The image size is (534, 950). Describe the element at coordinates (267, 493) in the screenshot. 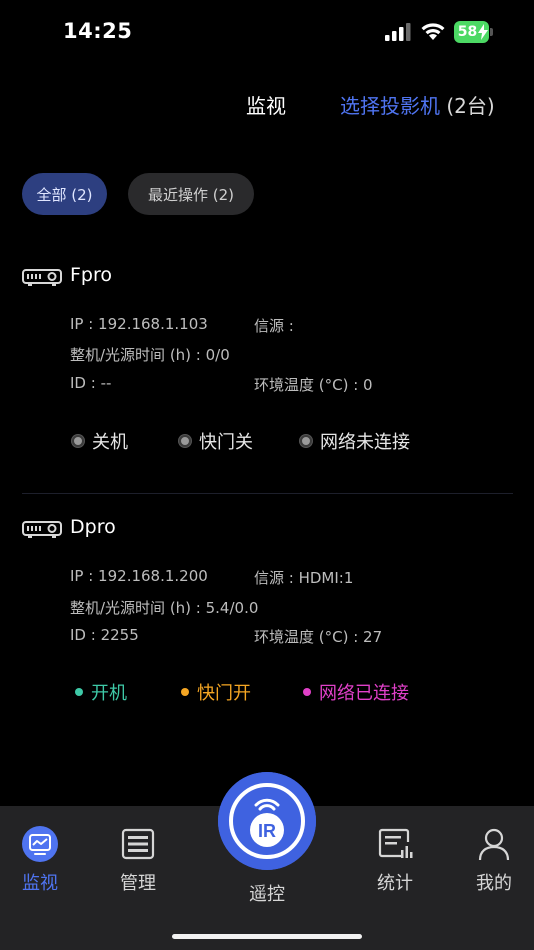

I see `device-divider` at that location.